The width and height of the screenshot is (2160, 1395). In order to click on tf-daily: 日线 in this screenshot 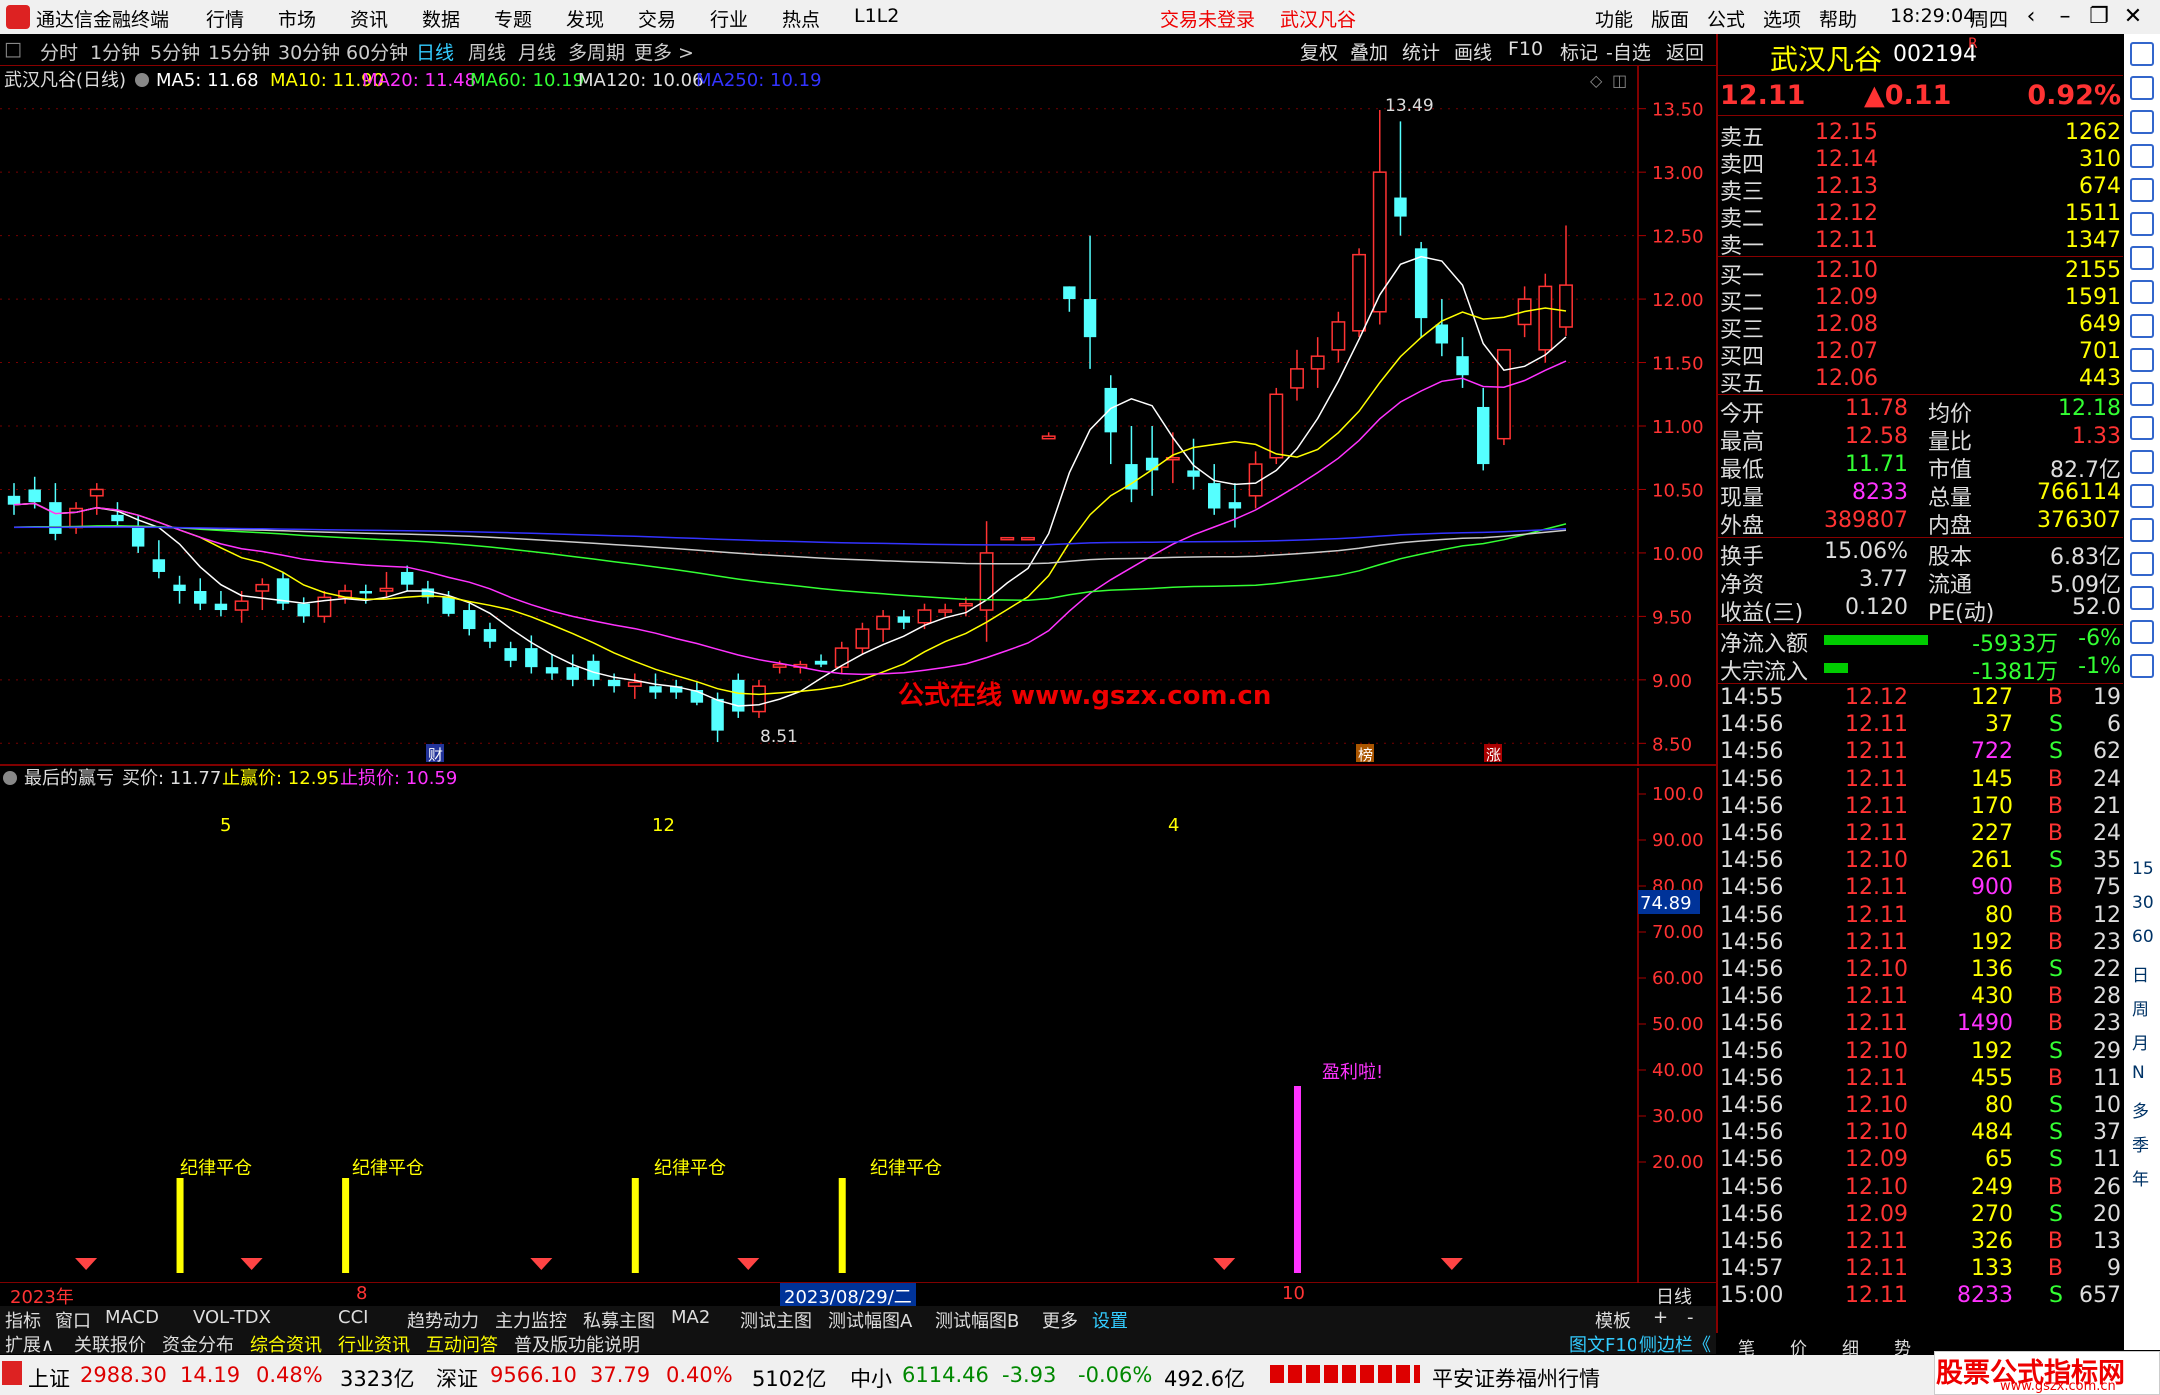, I will do `click(435, 51)`.